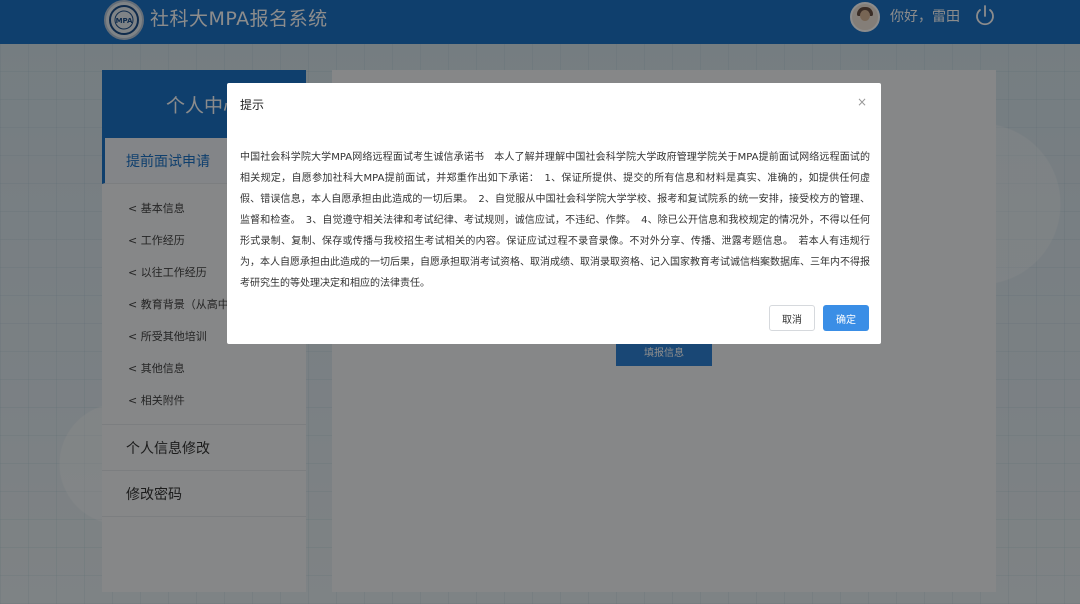 The width and height of the screenshot is (1080, 604). I want to click on dialog-title: 提示, so click(252, 105).